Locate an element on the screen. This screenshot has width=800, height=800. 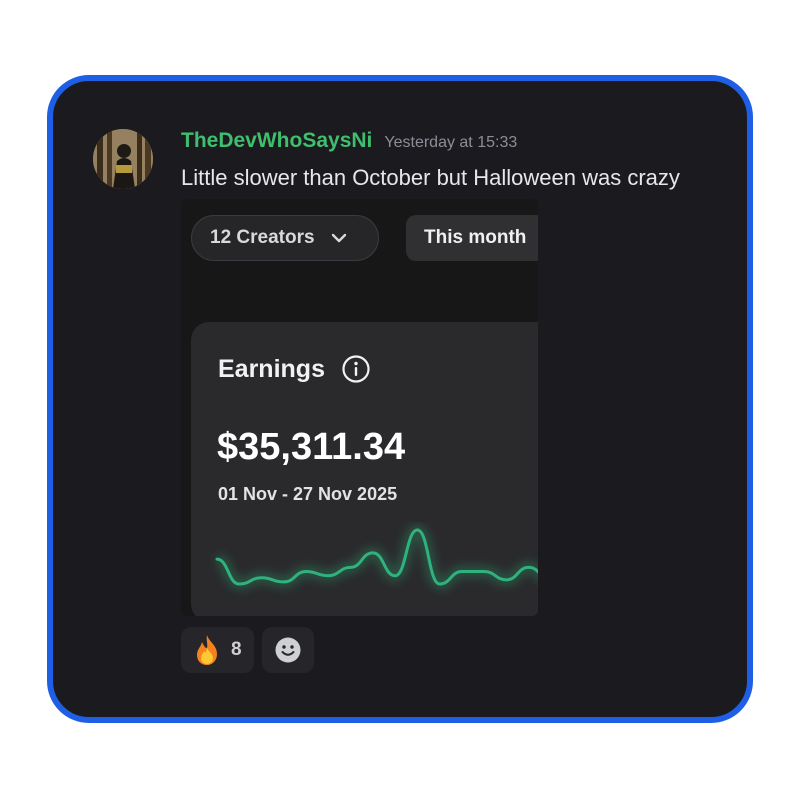
message-timestamp: Yesterday at 15:33 is located at coordinates (451, 142).